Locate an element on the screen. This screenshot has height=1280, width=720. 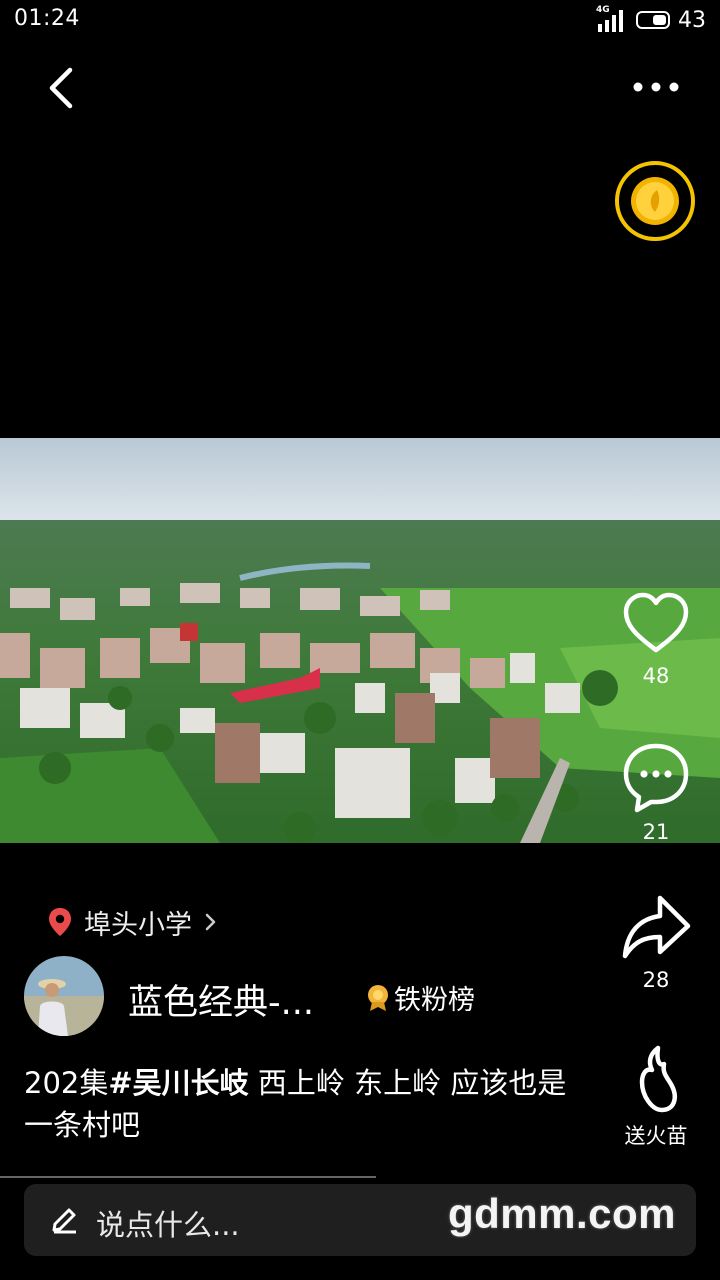
share-button: 28 is located at coordinates (656, 942).